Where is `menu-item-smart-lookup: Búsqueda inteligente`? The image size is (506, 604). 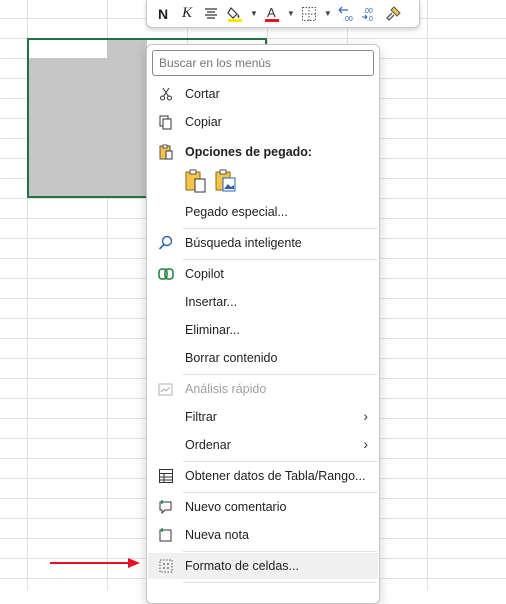 menu-item-smart-lookup: Búsqueda inteligente is located at coordinates (263, 243).